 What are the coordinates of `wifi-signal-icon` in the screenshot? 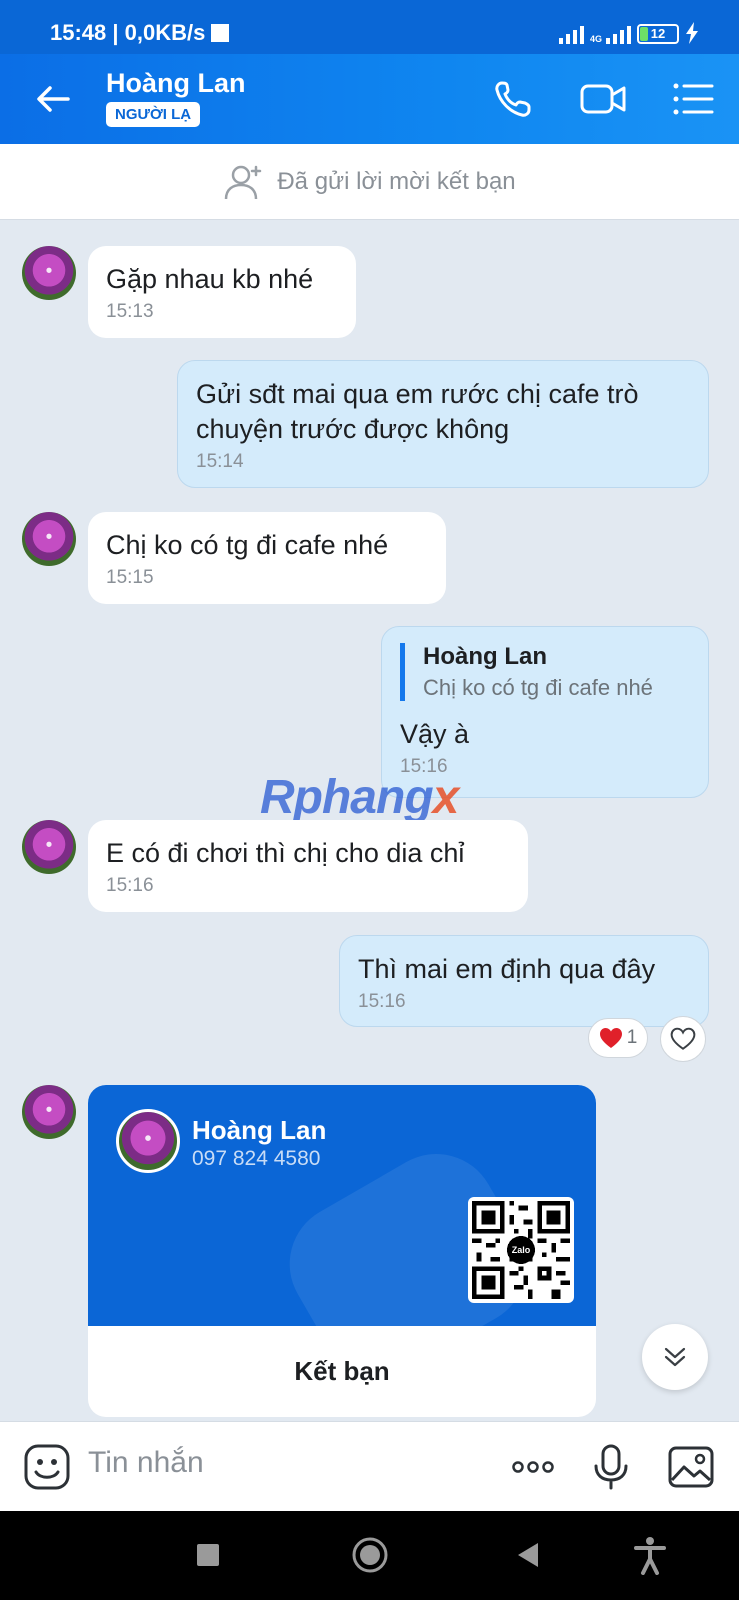 It's located at (571, 34).